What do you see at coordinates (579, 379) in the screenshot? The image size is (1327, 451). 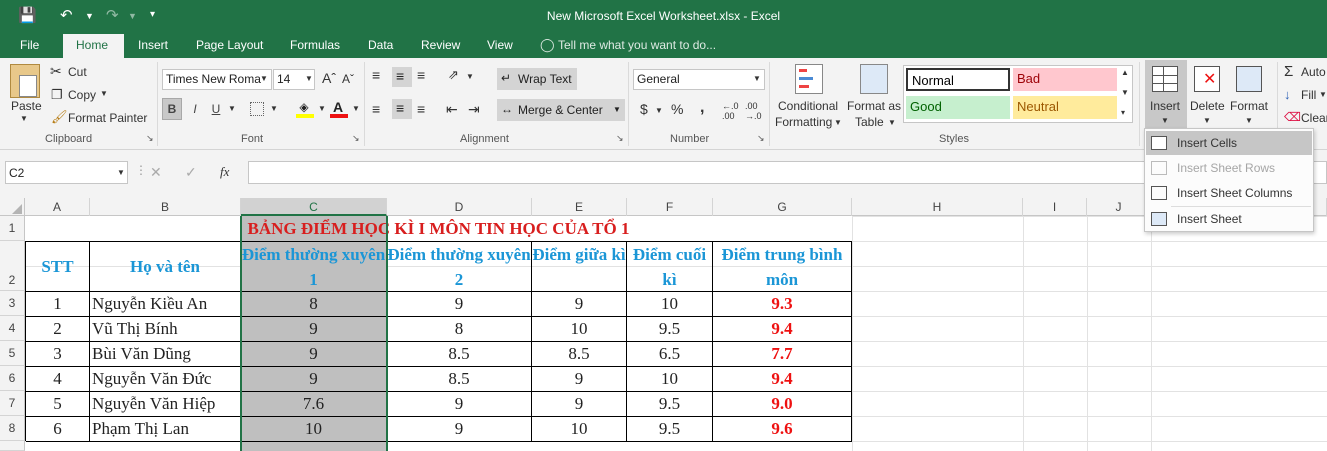 I see `table-cell-midterm: 9` at bounding box center [579, 379].